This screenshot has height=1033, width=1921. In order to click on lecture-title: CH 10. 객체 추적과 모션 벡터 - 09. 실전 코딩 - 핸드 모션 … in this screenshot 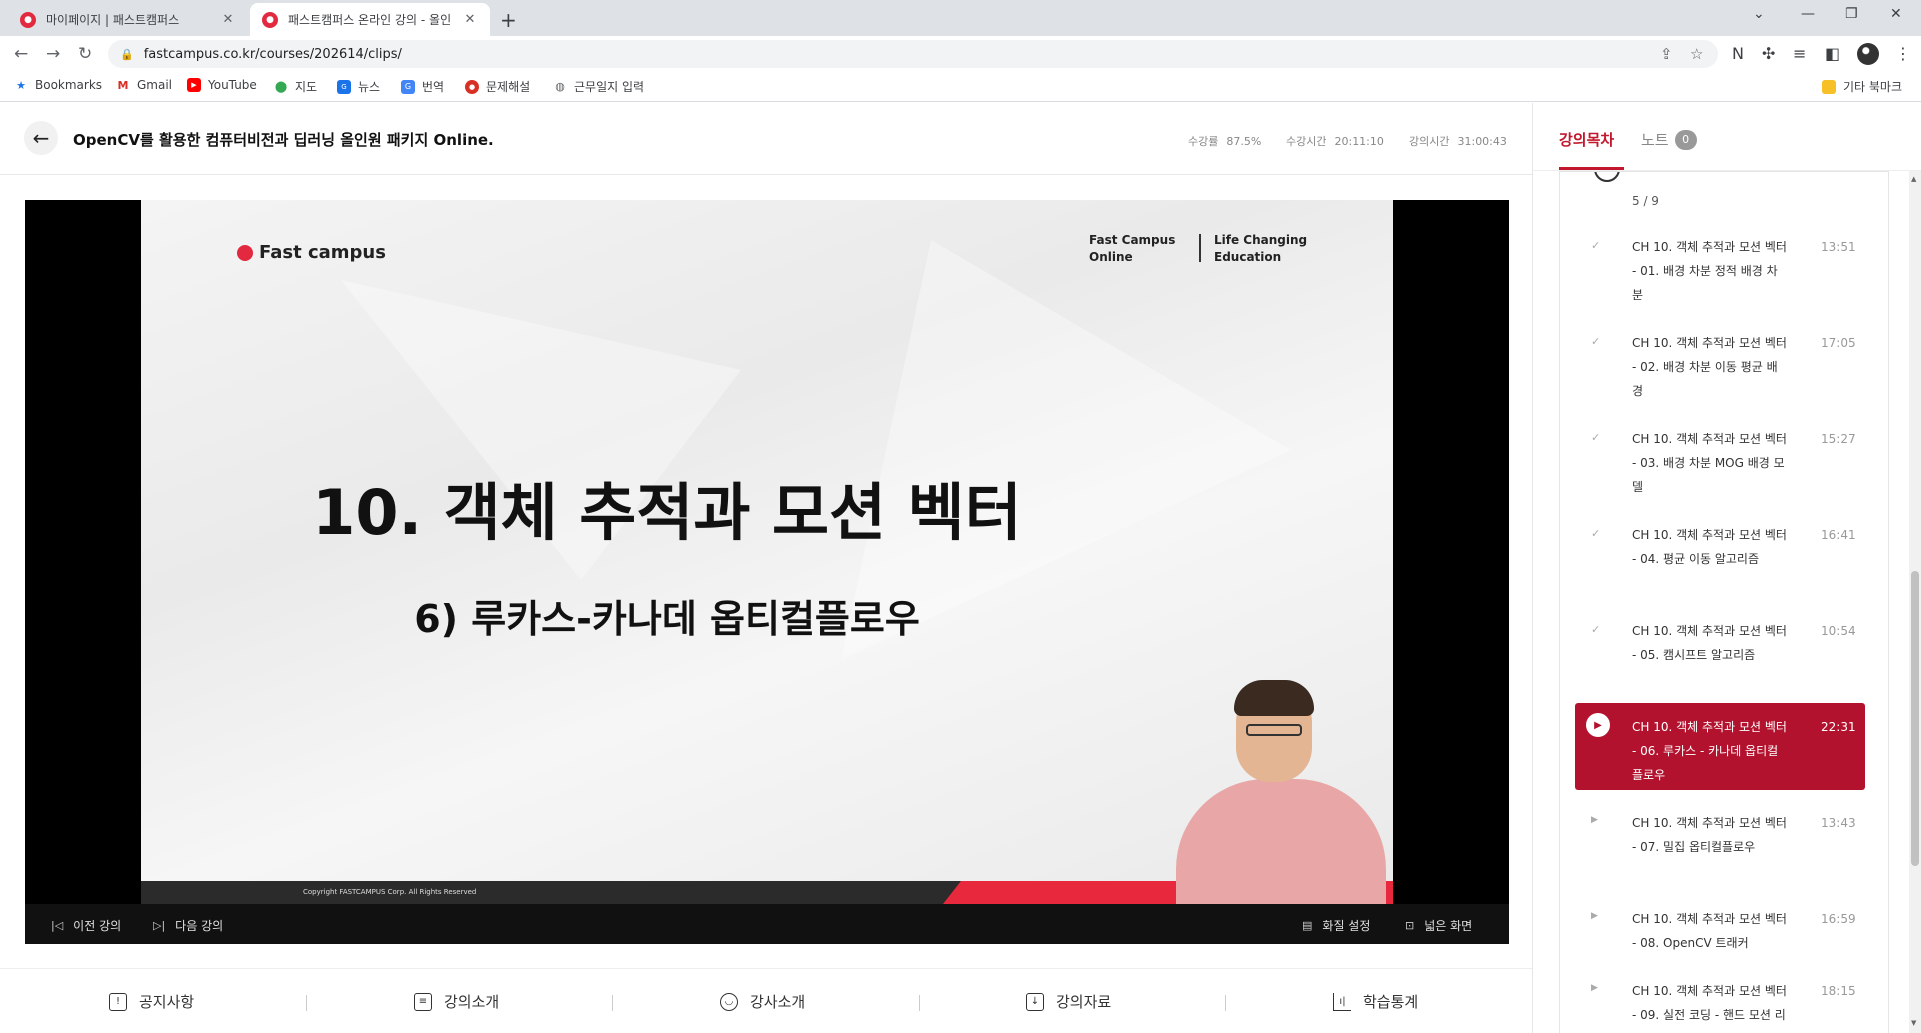, I will do `click(1709, 1008)`.